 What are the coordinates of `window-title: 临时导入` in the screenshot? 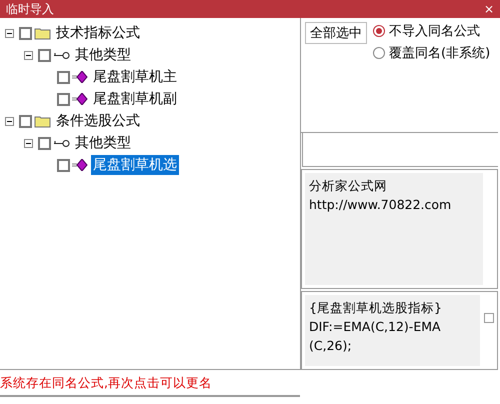 It's located at (30, 9).